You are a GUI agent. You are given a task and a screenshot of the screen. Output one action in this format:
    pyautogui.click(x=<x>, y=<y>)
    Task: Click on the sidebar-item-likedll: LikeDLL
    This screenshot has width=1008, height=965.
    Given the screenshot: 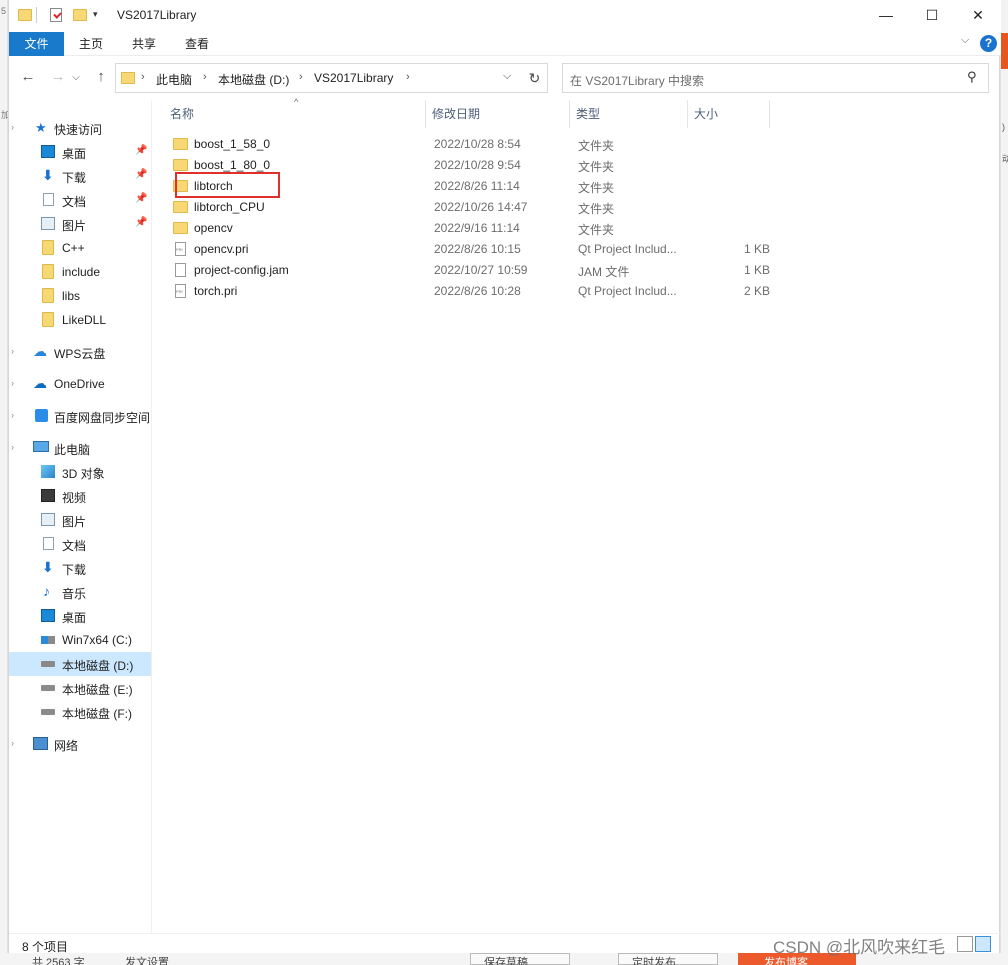 What is the action you would take?
    pyautogui.click(x=80, y=320)
    